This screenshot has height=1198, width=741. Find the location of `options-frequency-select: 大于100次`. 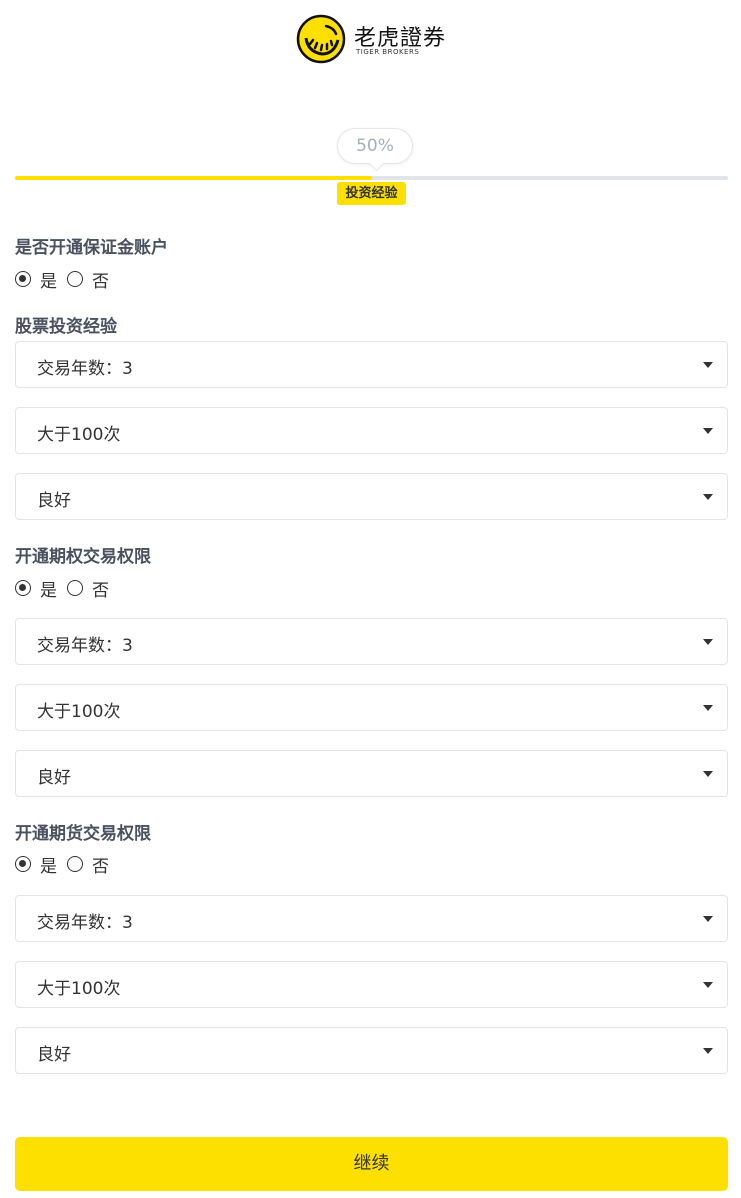

options-frequency-select: 大于100次 is located at coordinates (371, 707).